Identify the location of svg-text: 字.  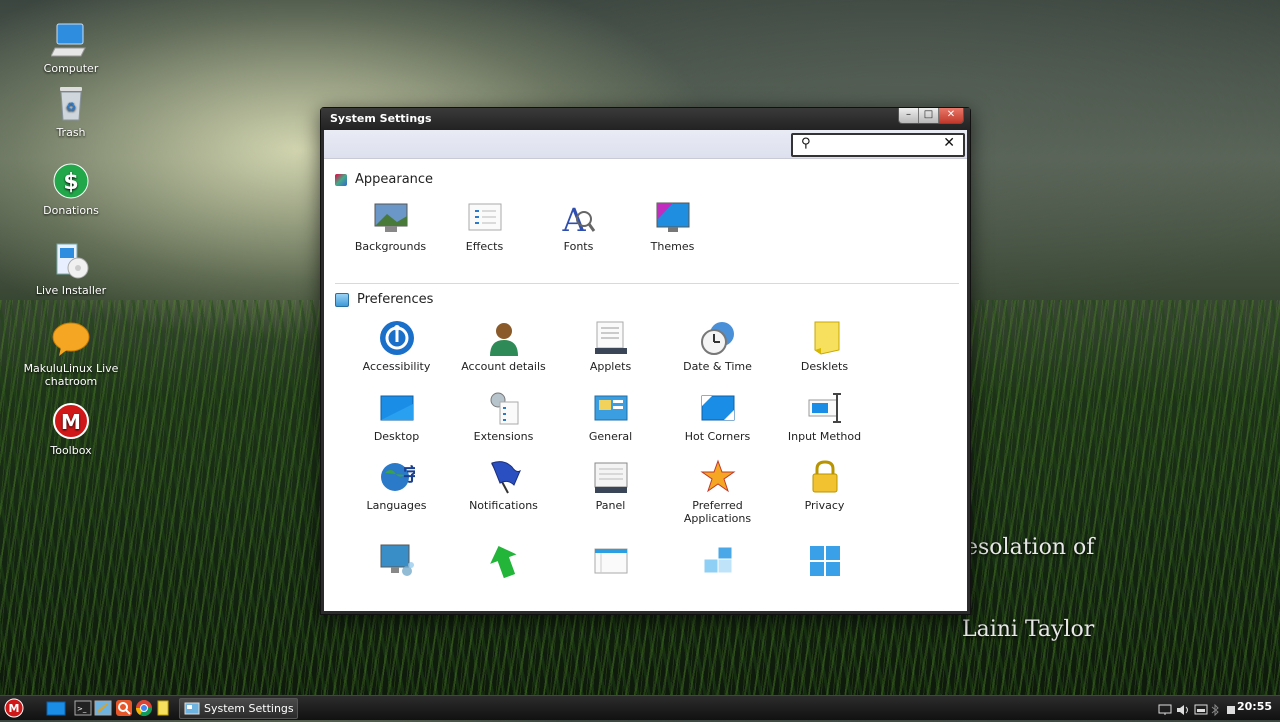
(409, 475).